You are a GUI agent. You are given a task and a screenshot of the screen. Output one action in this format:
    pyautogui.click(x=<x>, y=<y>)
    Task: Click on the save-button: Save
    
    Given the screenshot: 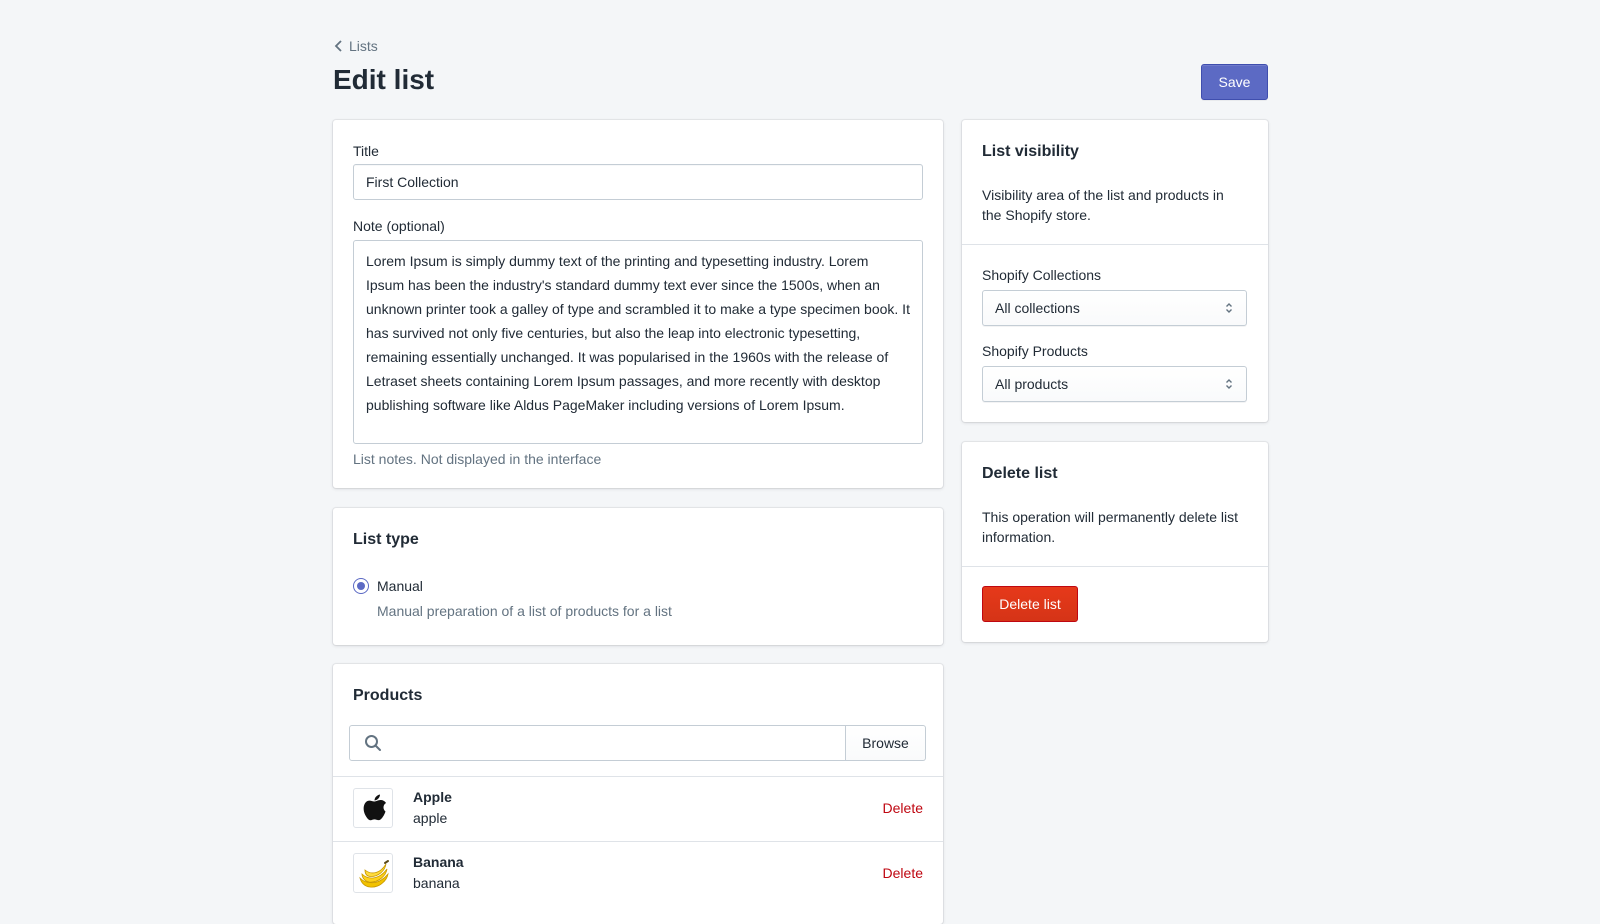 What is the action you would take?
    pyautogui.click(x=1234, y=82)
    